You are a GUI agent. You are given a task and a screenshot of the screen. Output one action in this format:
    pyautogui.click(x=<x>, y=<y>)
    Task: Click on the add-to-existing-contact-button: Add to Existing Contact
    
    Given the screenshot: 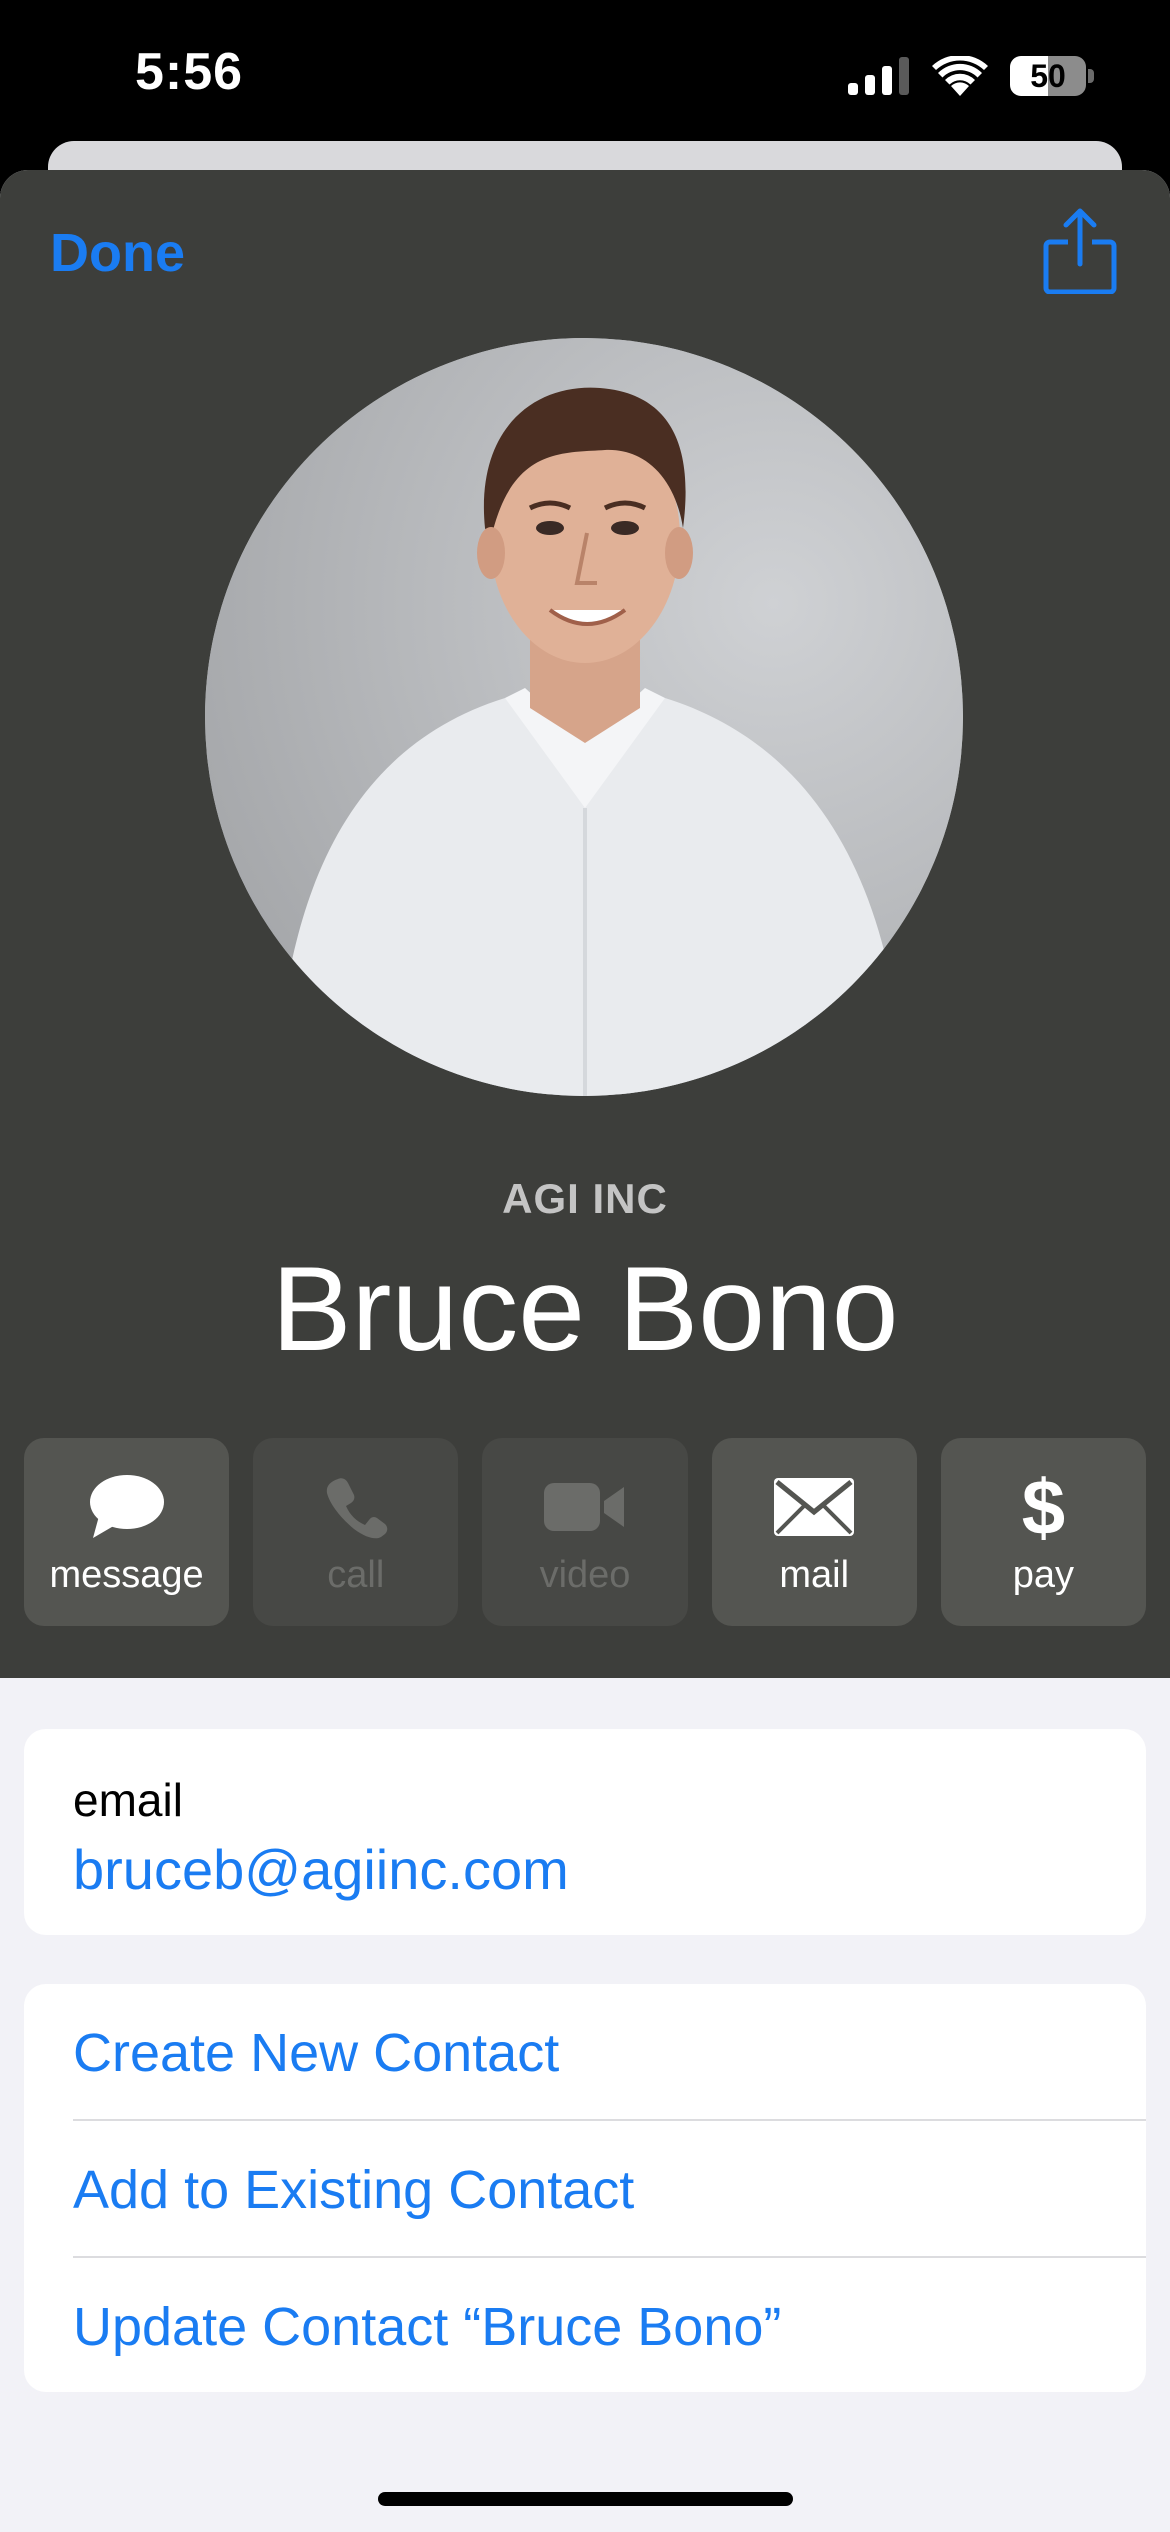 What is the action you would take?
    pyautogui.click(x=609, y=2189)
    